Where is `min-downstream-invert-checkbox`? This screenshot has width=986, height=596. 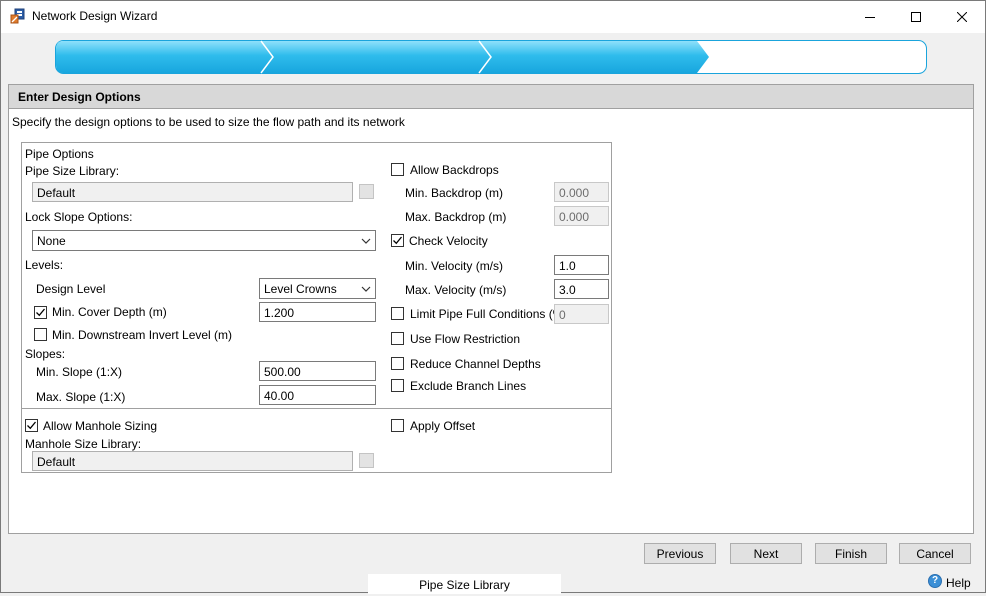
min-downstream-invert-checkbox is located at coordinates (40, 334).